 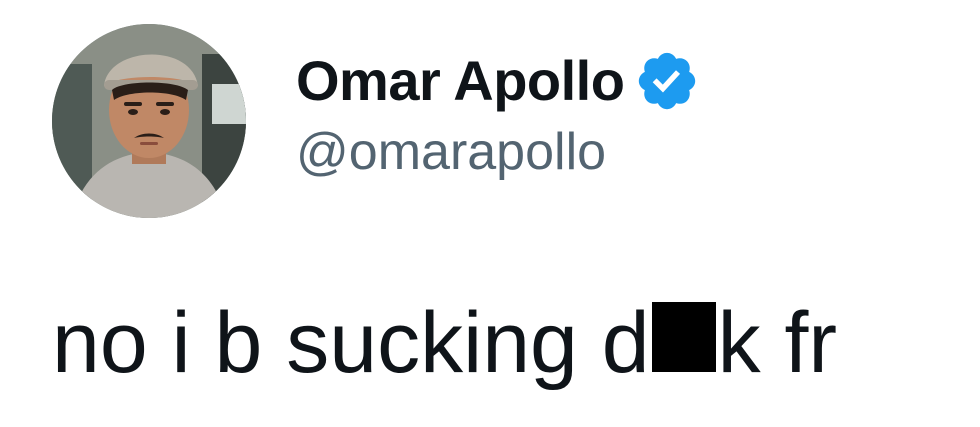 I want to click on author-handle: @omarapollo, so click(x=498, y=152).